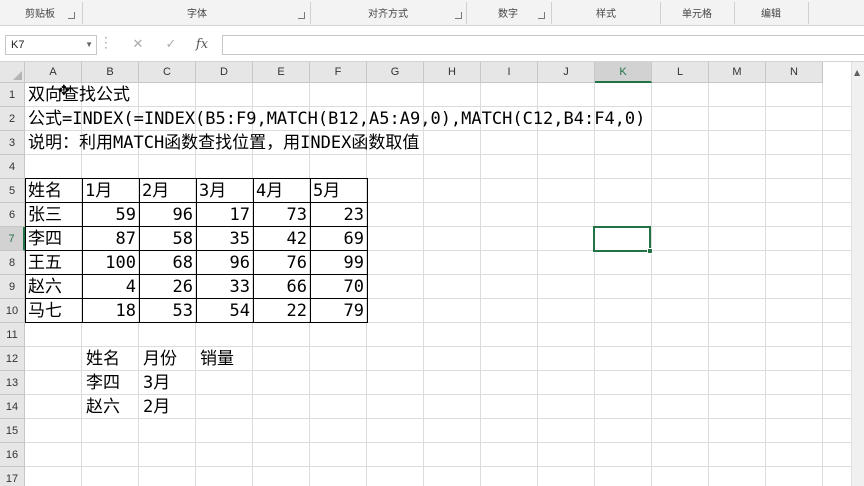 Image resolution: width=864 pixels, height=486 pixels. I want to click on row-header-15: 15, so click(12, 431).